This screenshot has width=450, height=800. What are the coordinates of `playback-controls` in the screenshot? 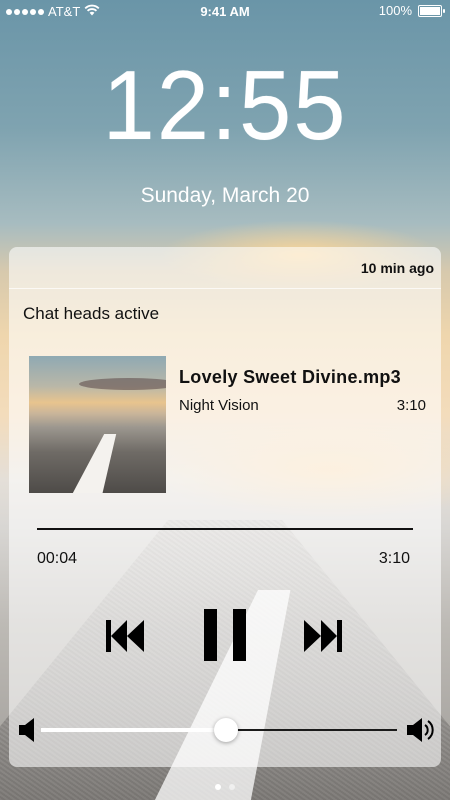 It's located at (225, 637).